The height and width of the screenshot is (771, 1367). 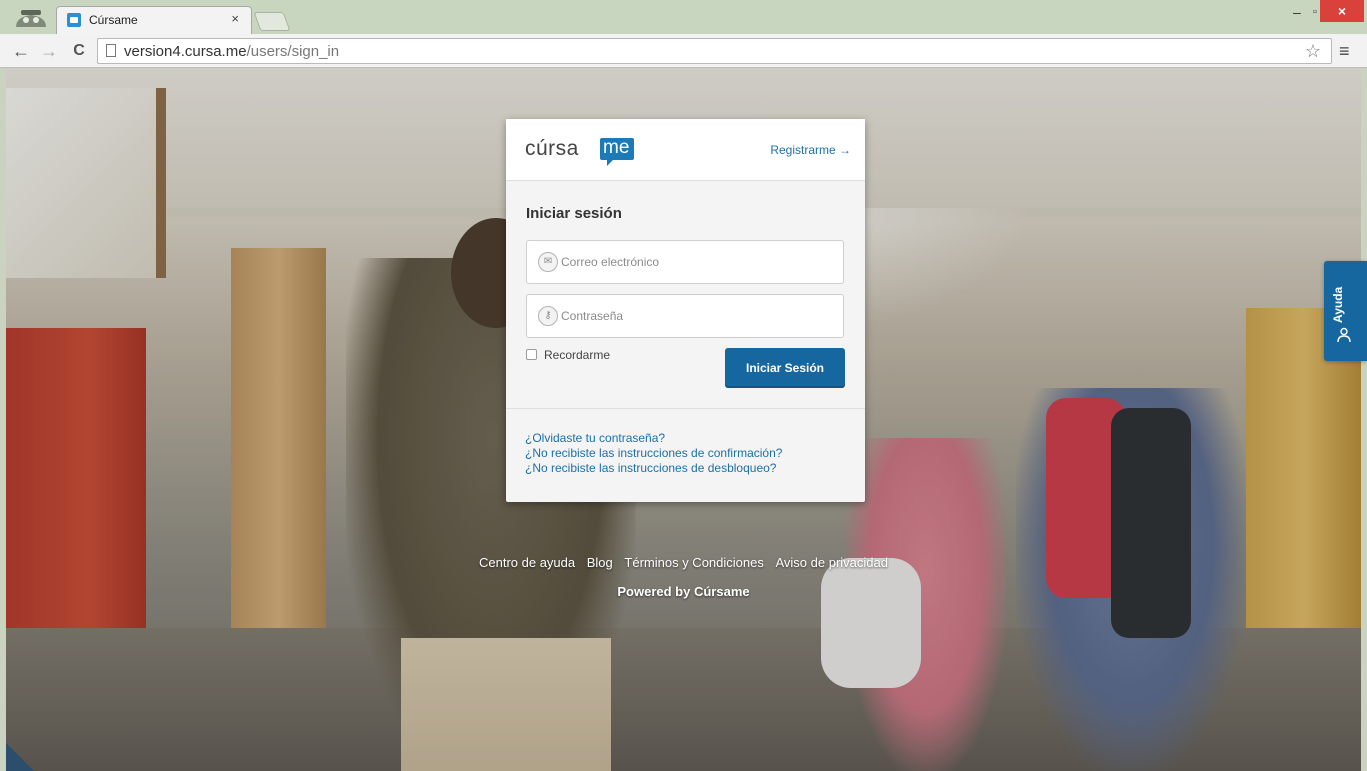 I want to click on register-link: Registrarme →, so click(x=810, y=150).